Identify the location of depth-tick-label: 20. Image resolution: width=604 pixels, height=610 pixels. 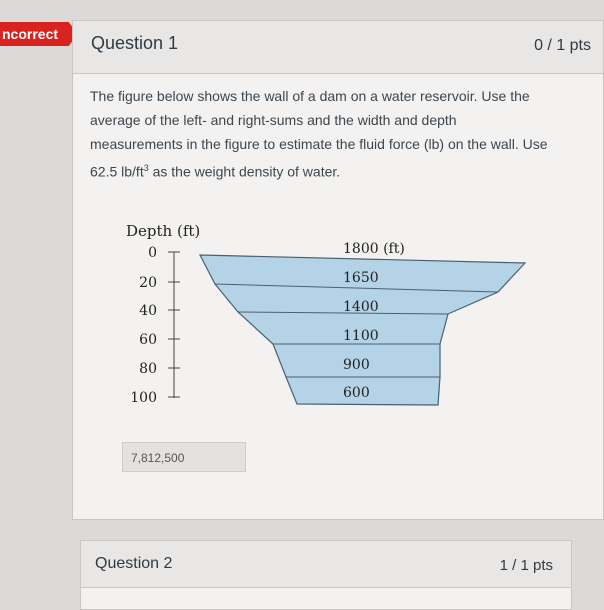
(148, 283).